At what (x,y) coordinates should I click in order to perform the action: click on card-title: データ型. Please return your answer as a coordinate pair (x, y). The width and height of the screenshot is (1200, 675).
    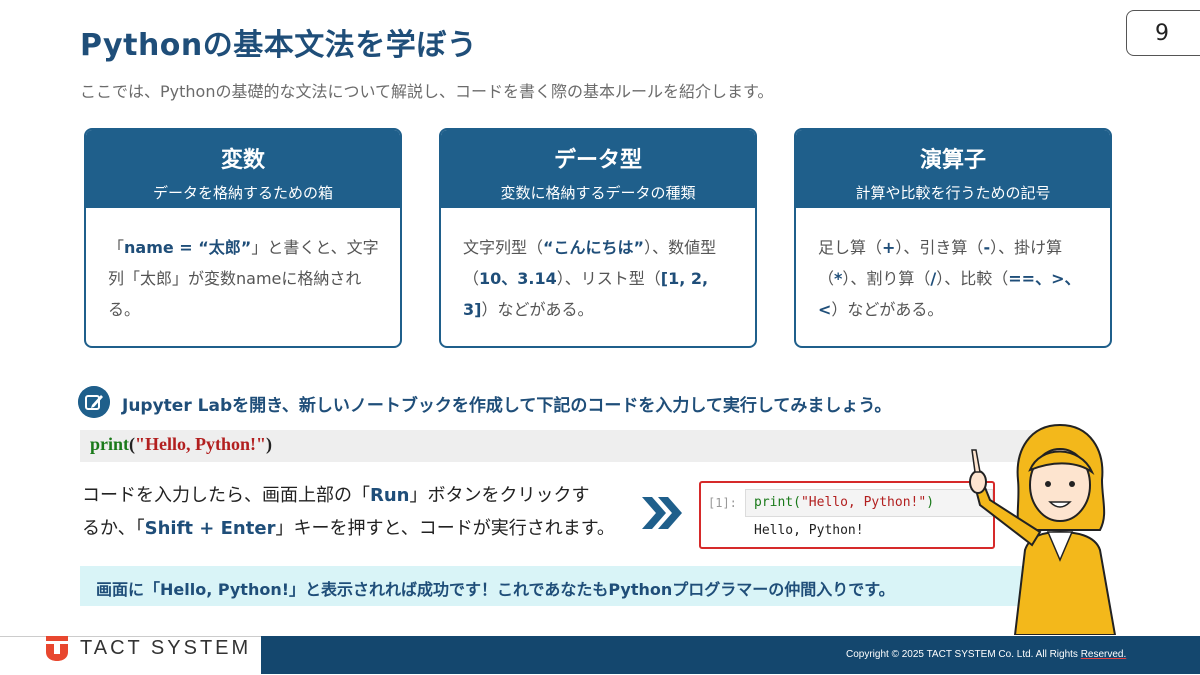
    Looking at the image, I should click on (597, 160).